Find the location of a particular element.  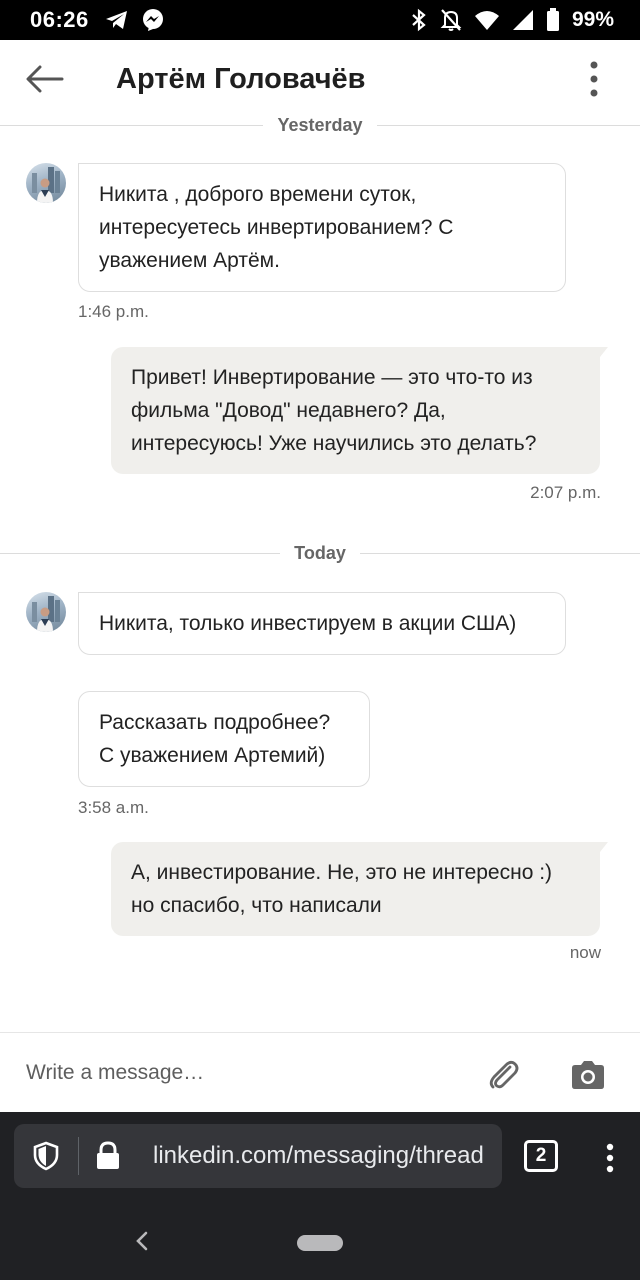

message-text: Никита, только инвестируем в акции США) is located at coordinates (308, 623).